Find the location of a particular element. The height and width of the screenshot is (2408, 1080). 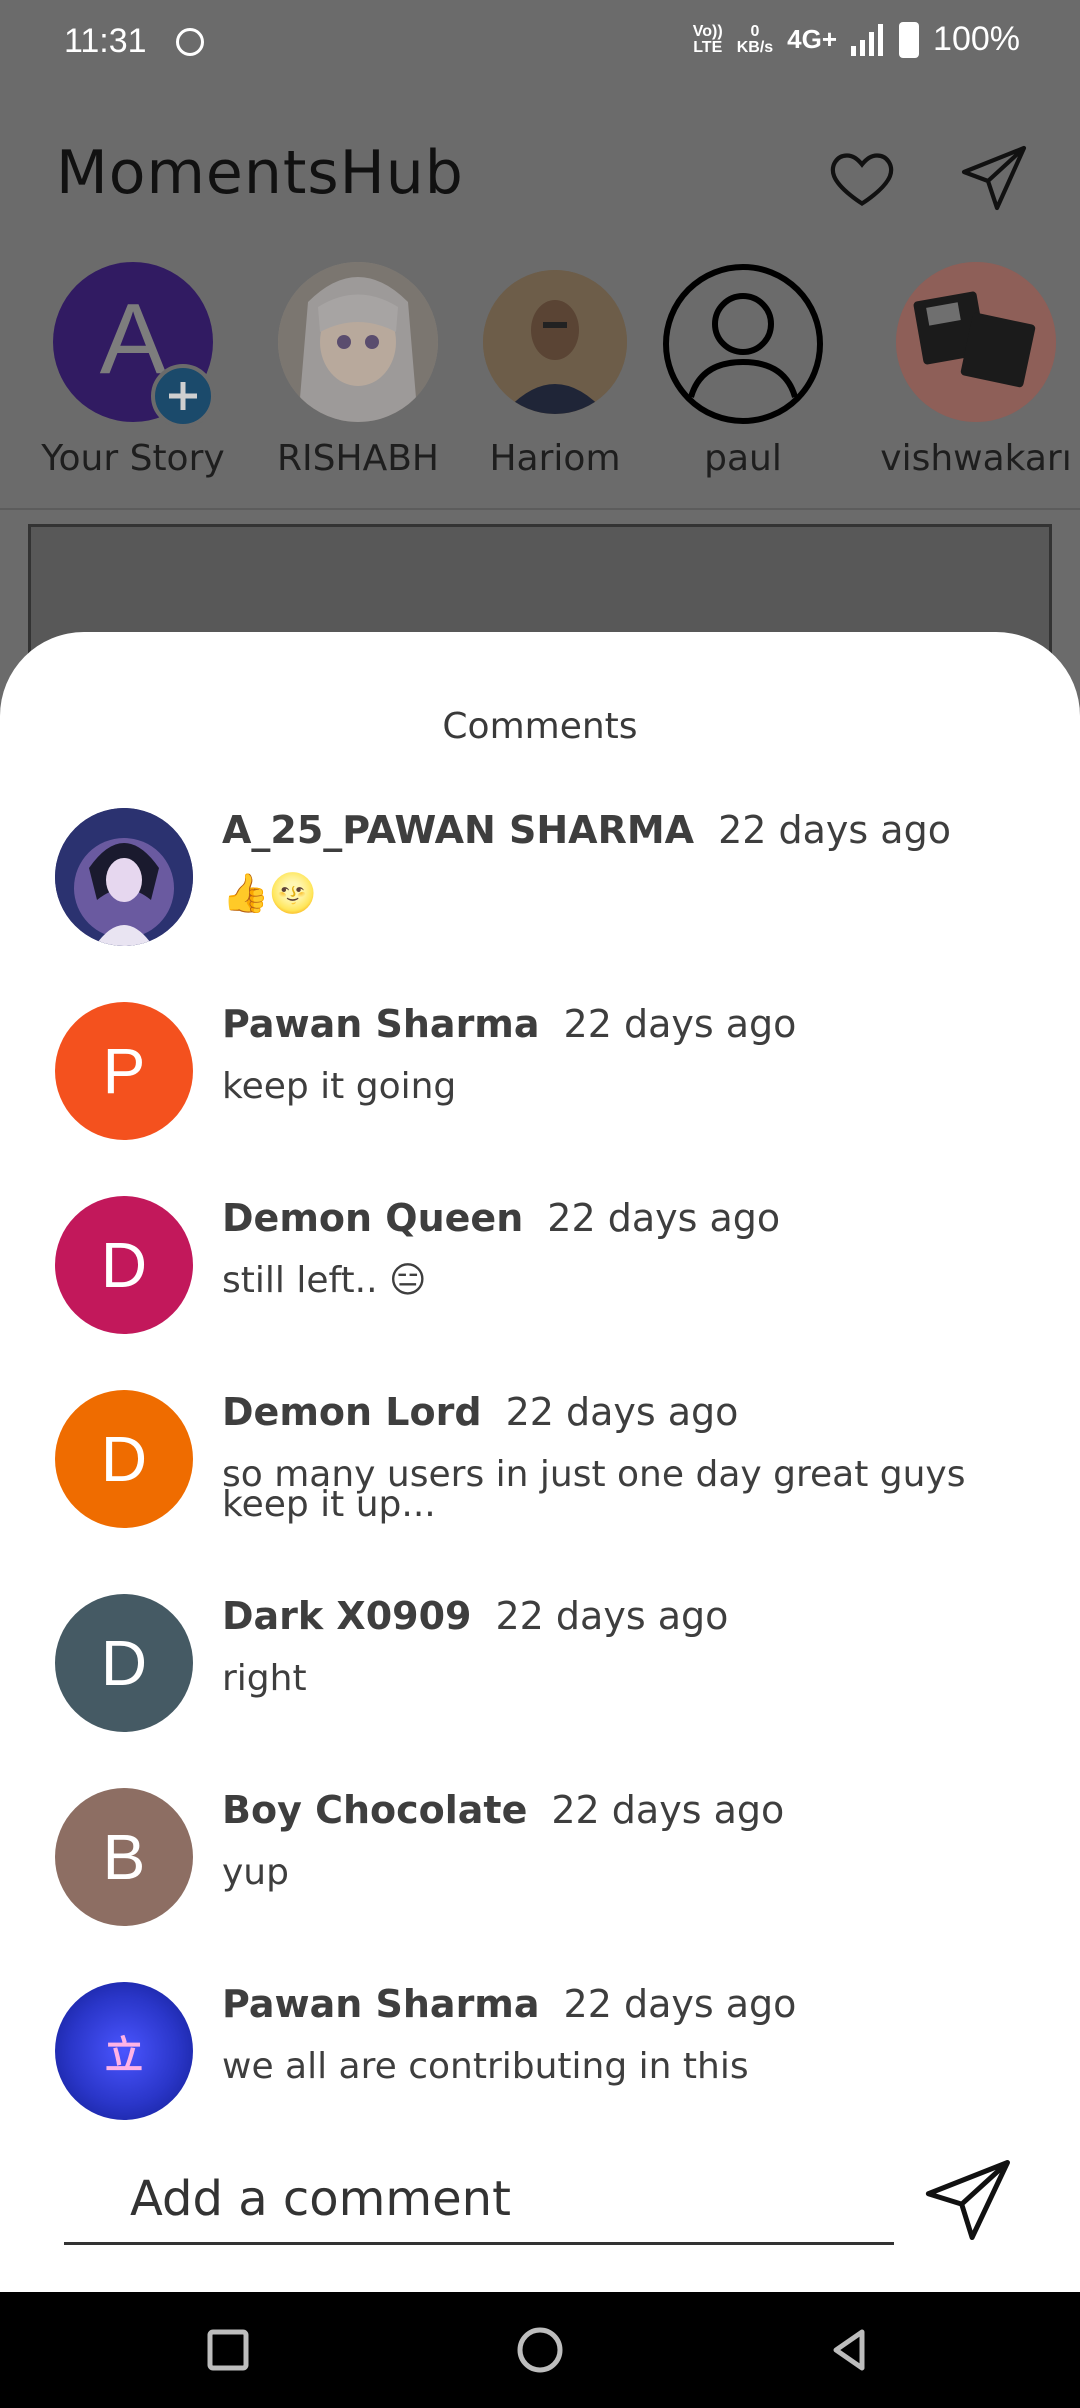

avatar: P is located at coordinates (124, 1071).